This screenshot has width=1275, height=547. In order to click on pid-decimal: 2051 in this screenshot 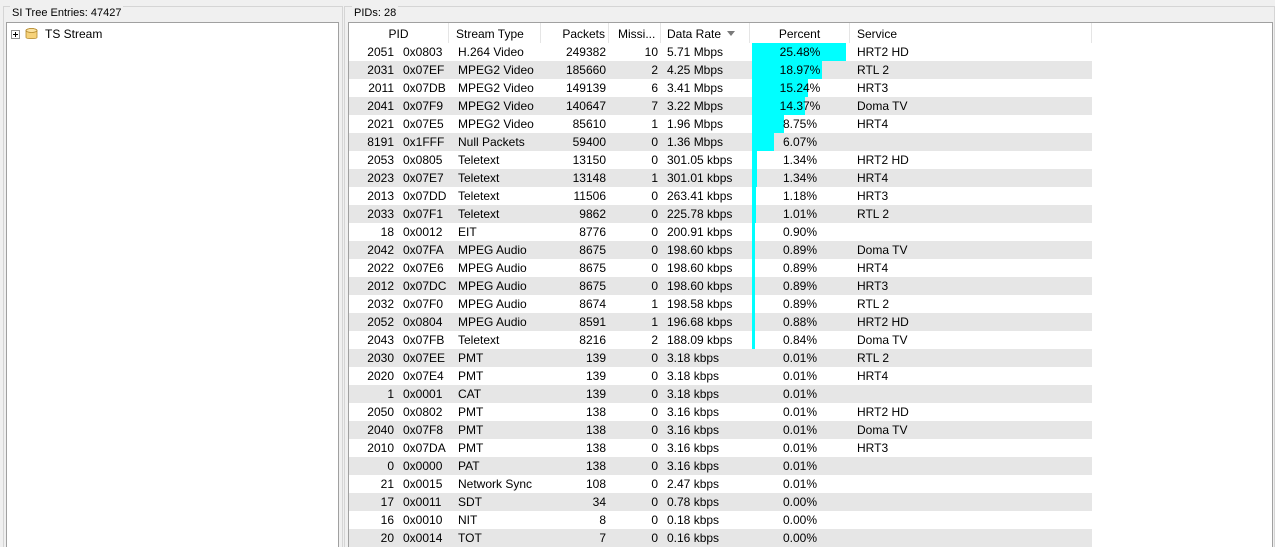, I will do `click(380, 52)`.